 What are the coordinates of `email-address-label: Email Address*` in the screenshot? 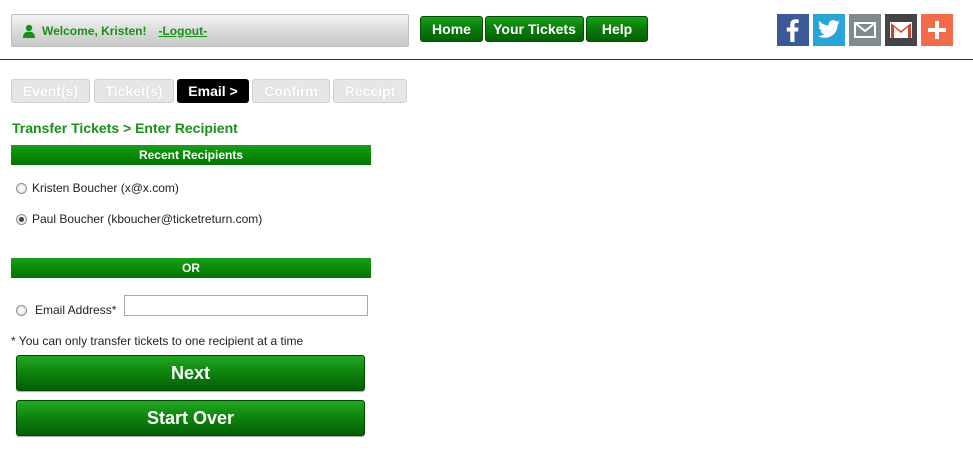 It's located at (76, 310).